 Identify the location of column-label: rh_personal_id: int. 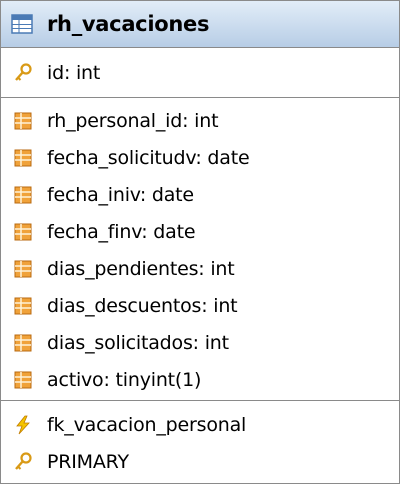
(133, 121).